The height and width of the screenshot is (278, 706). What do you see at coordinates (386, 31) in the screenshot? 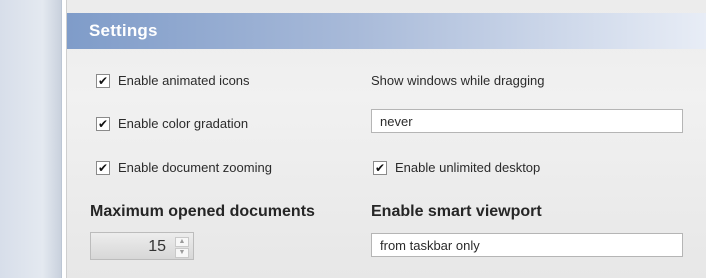
I see `settings-header: Settings` at bounding box center [386, 31].